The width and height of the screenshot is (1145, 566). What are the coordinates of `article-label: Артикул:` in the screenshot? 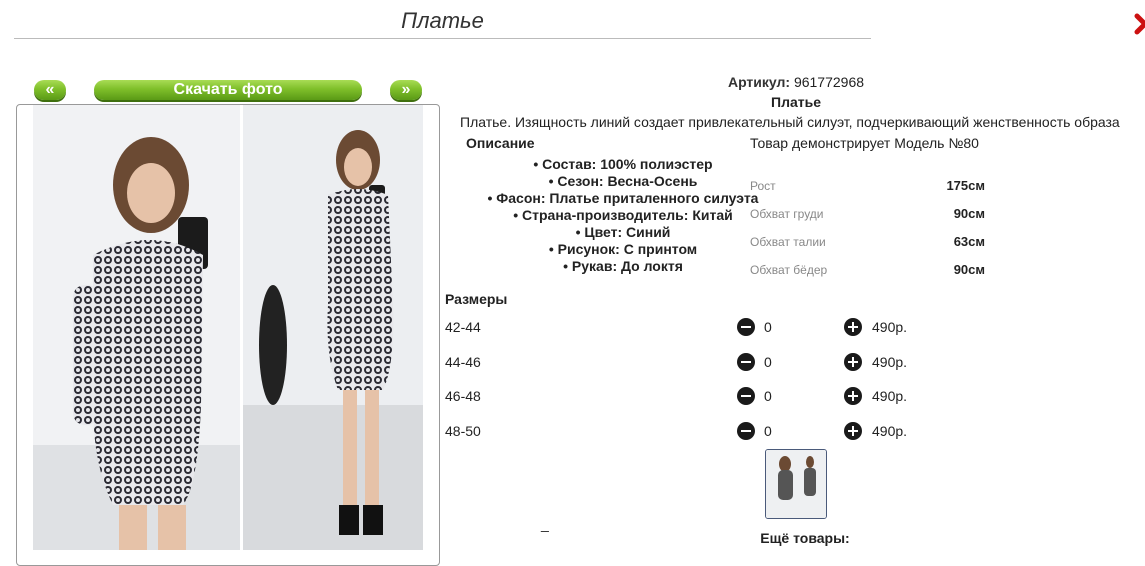 It's located at (759, 82).